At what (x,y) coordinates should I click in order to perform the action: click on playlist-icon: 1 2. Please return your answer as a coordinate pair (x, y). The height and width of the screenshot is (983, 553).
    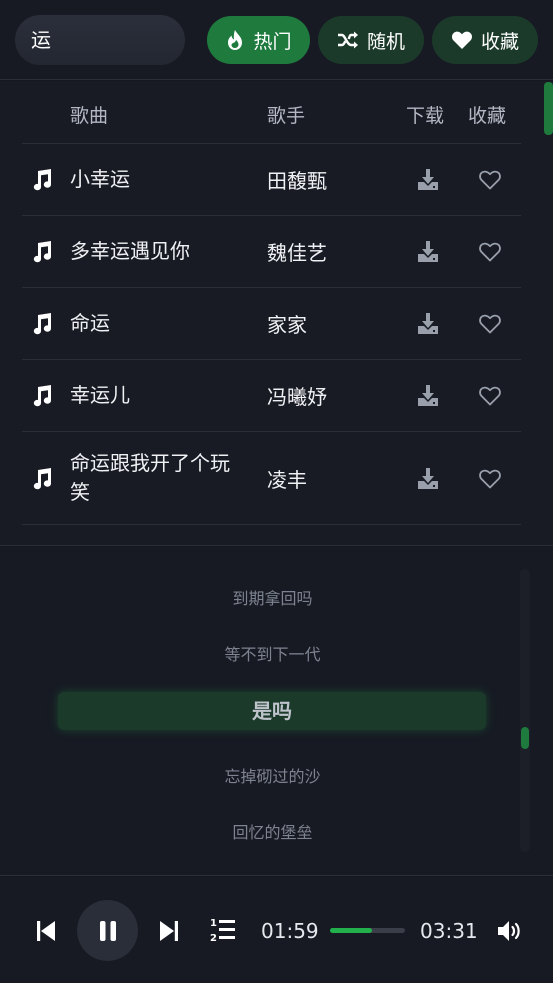
    Looking at the image, I should click on (223, 930).